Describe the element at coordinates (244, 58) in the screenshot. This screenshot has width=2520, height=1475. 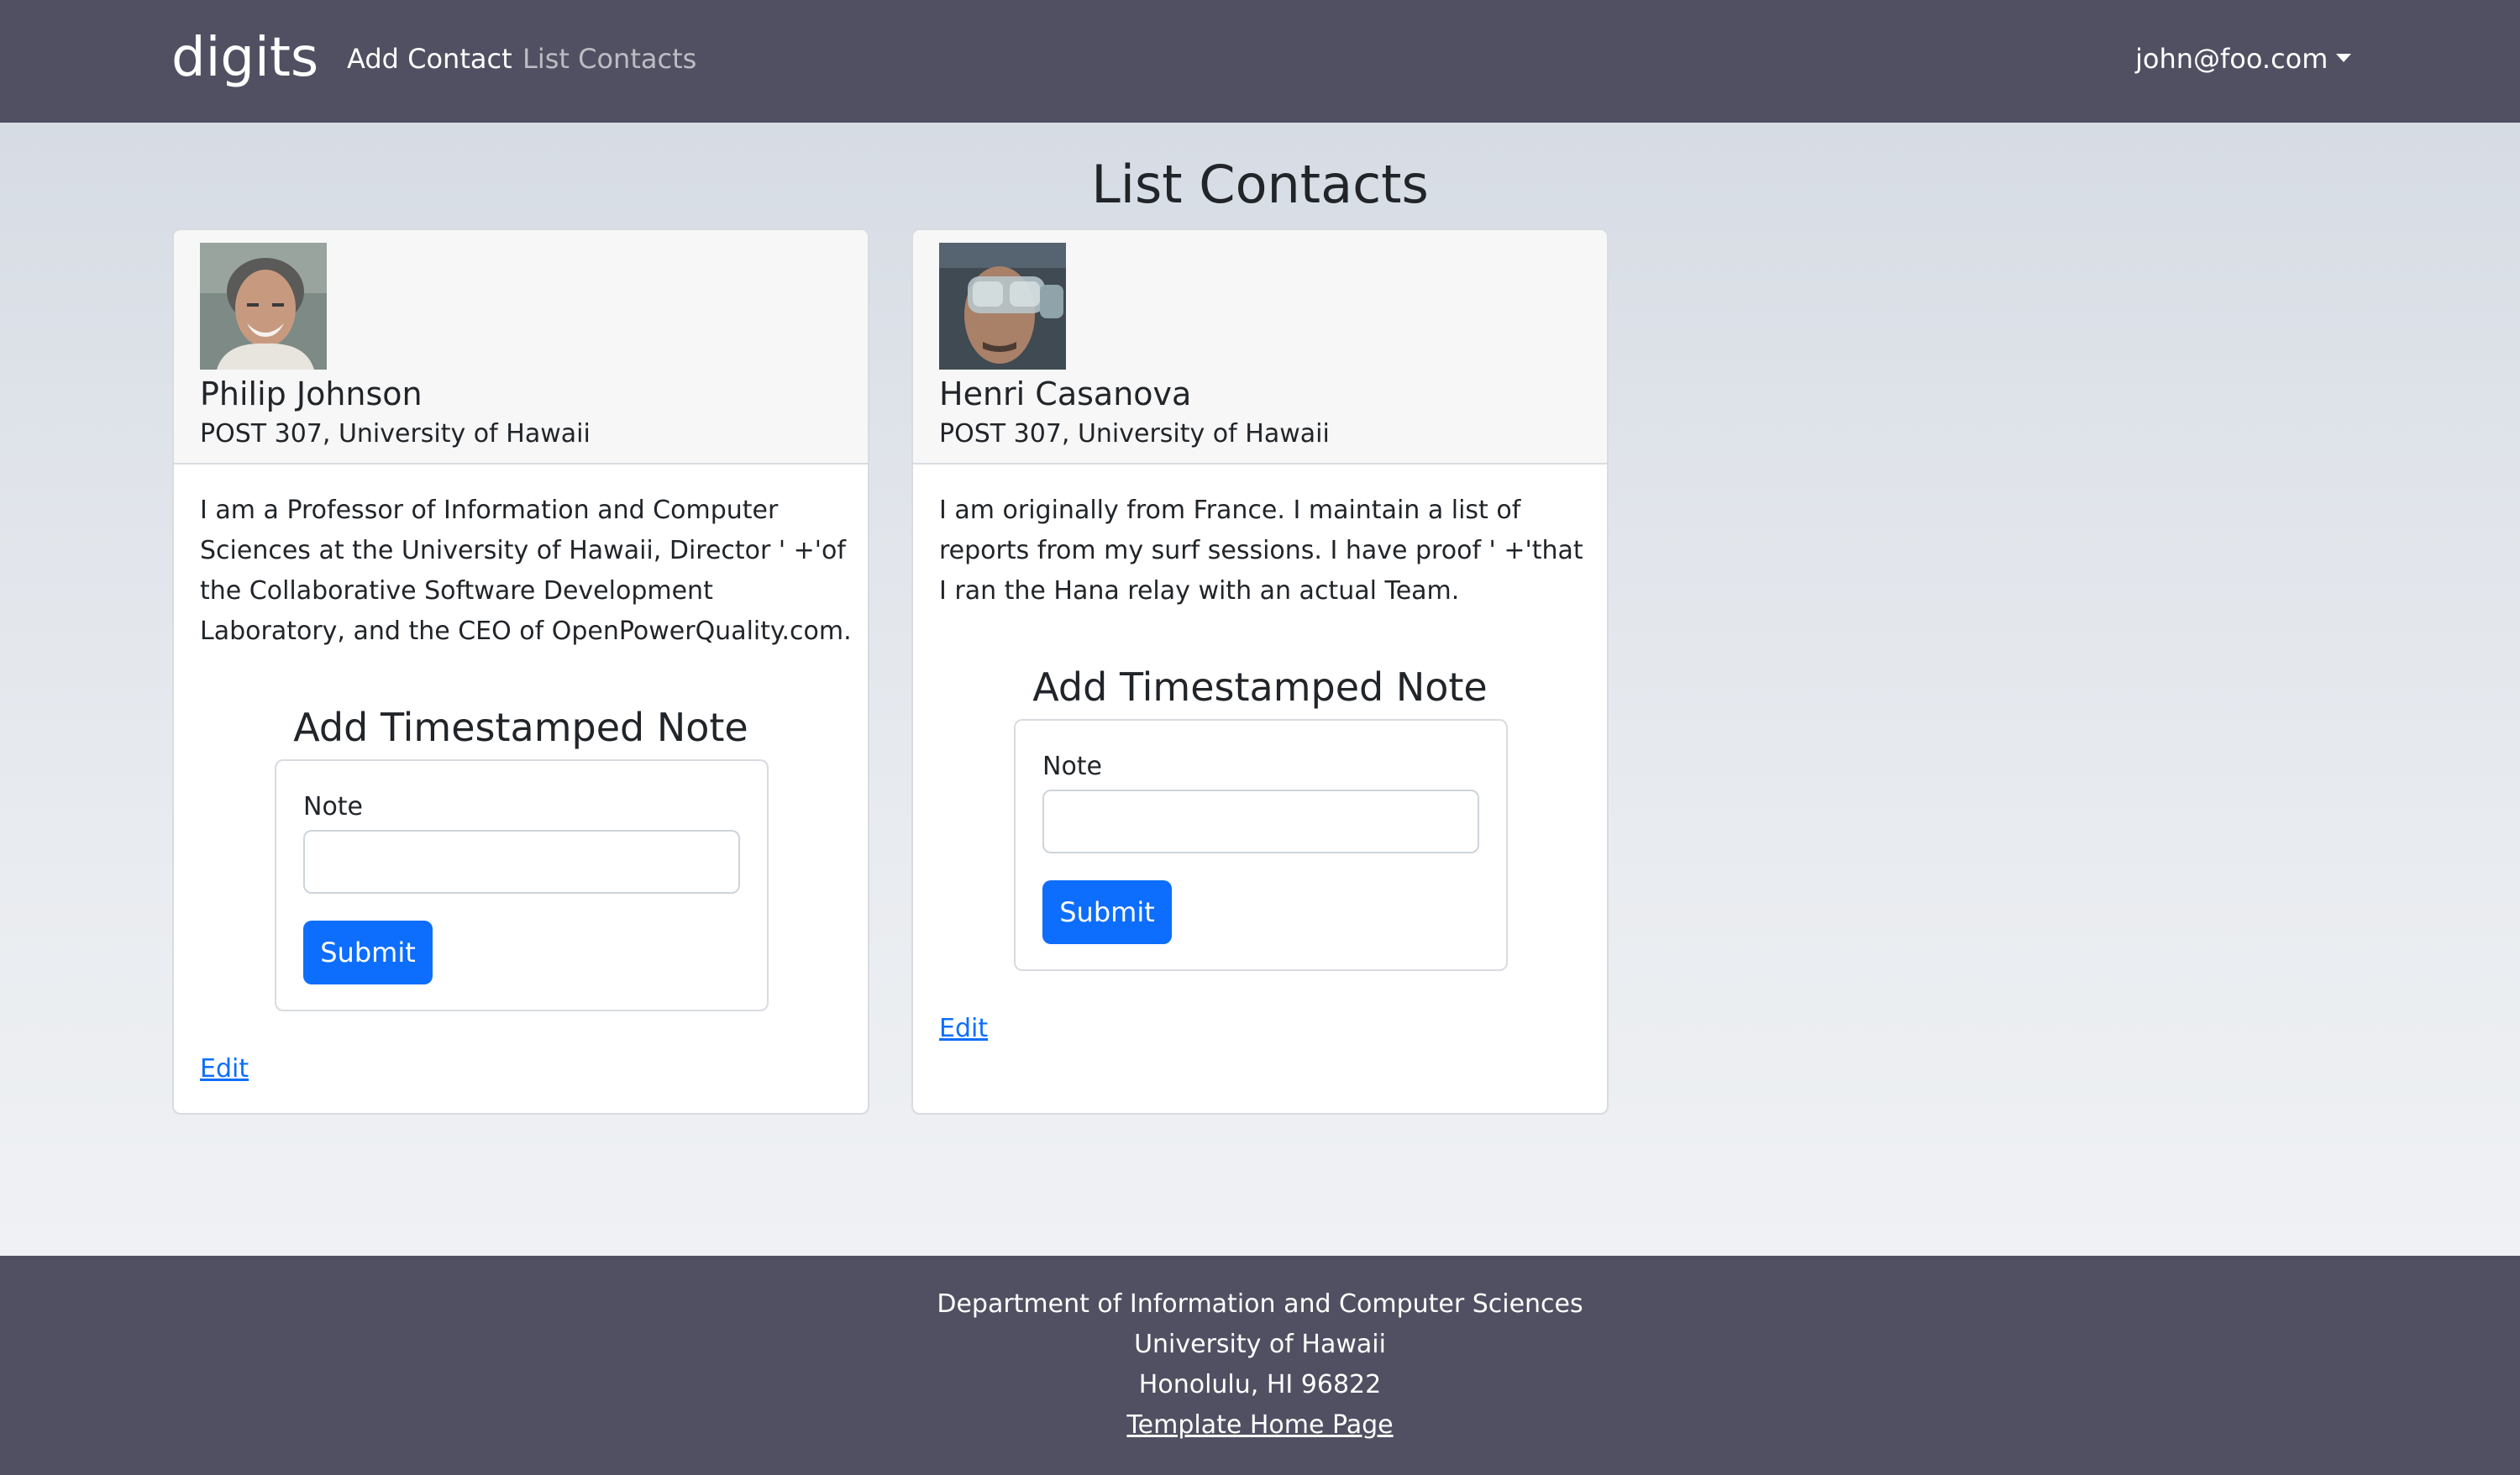
I see `brand-link: digits` at that location.